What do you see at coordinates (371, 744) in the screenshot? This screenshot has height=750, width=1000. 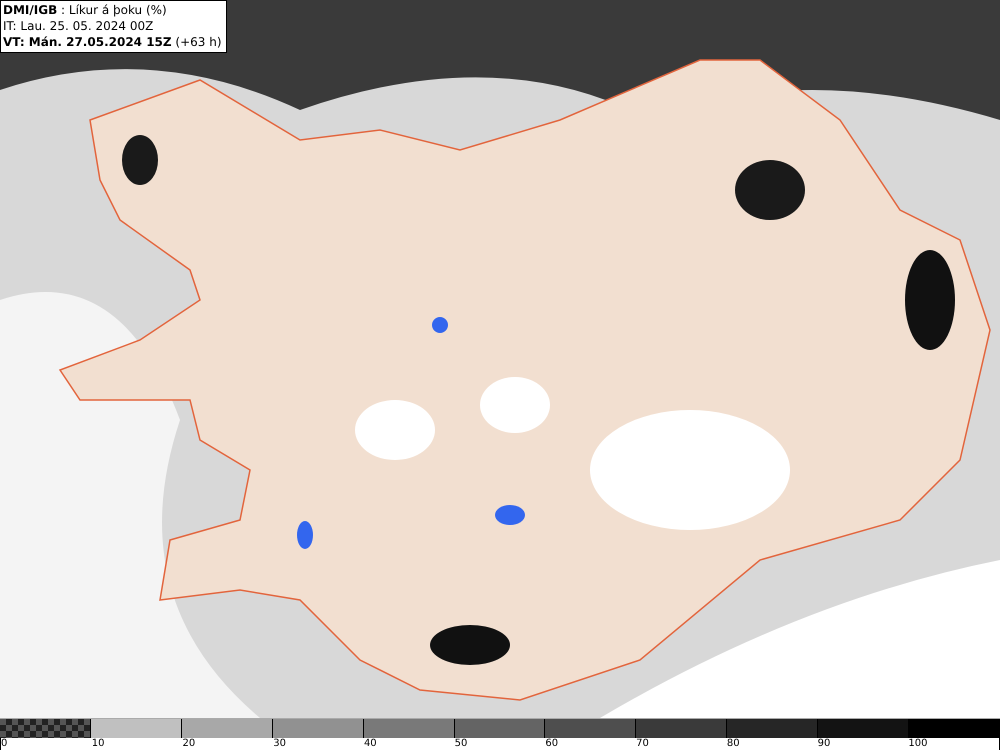 I see `legend-label: 40` at bounding box center [371, 744].